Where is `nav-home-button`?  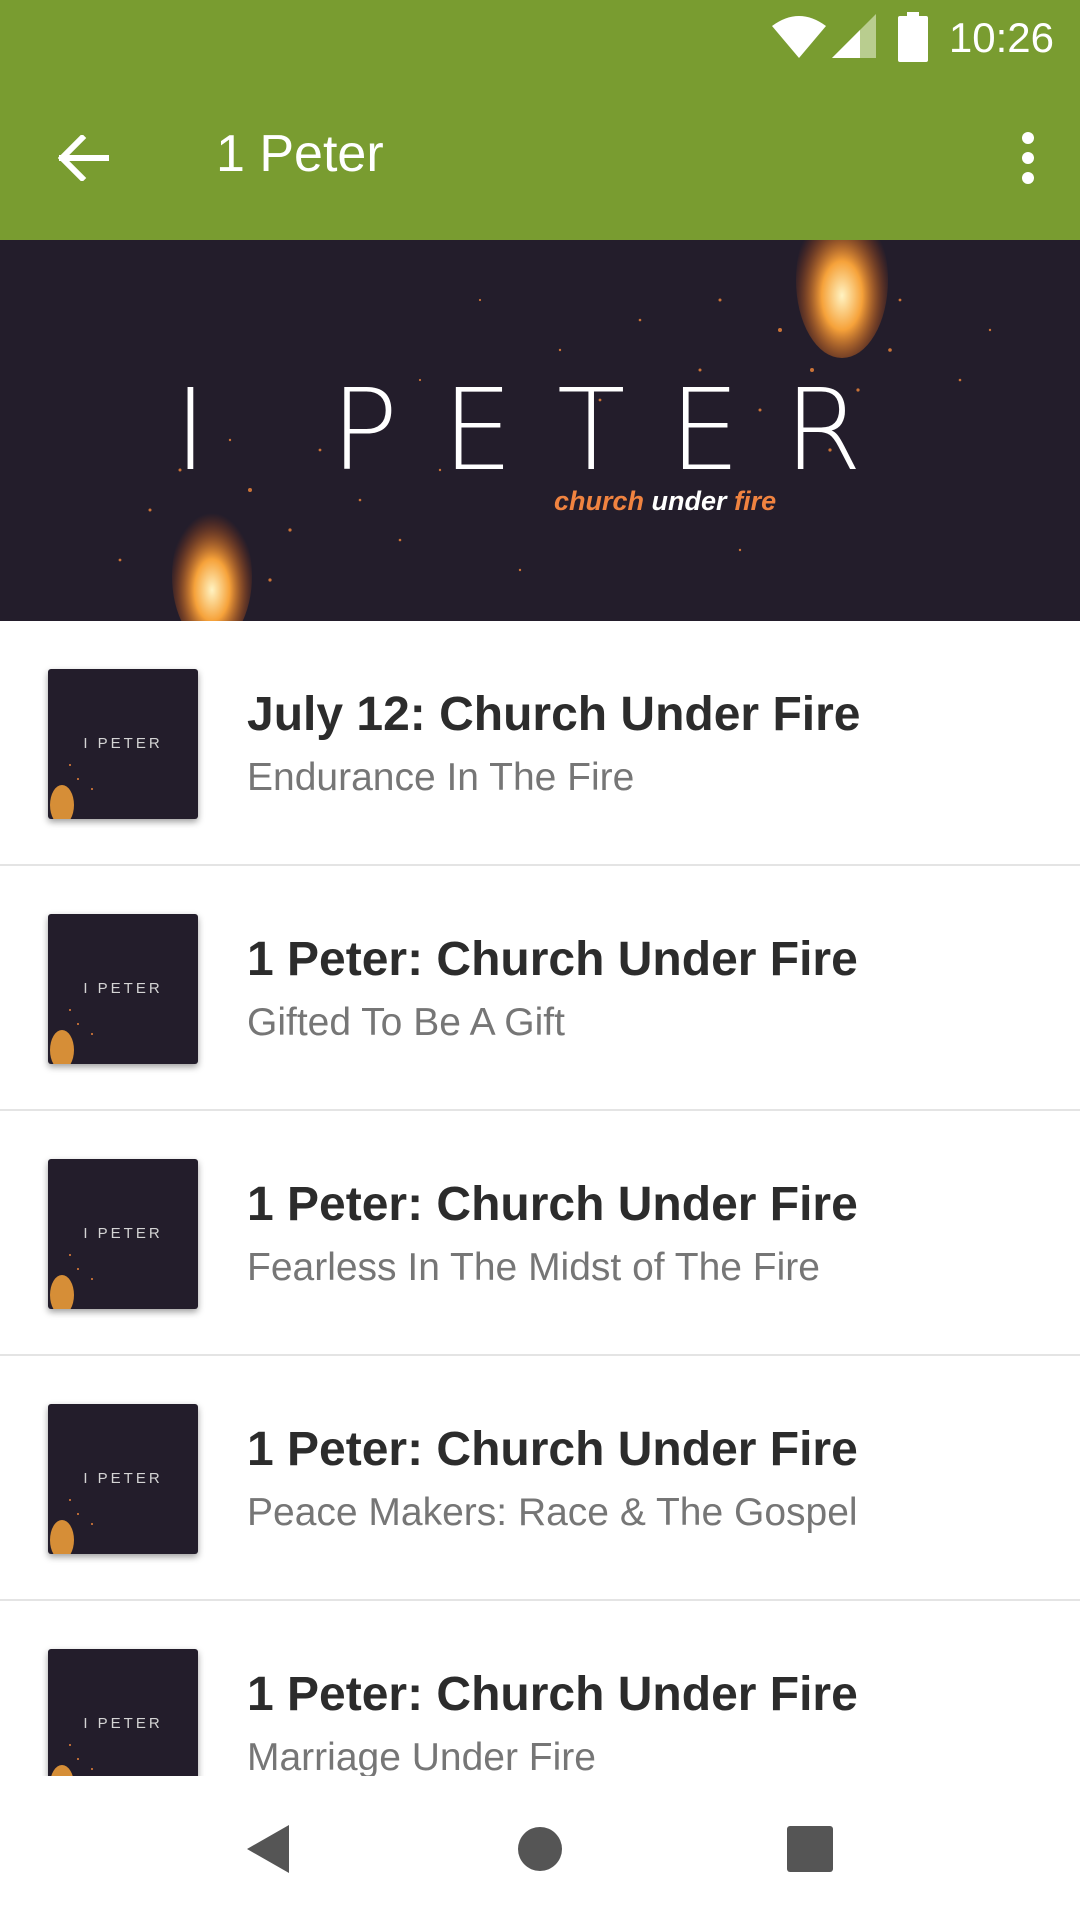 nav-home-button is located at coordinates (540, 1849).